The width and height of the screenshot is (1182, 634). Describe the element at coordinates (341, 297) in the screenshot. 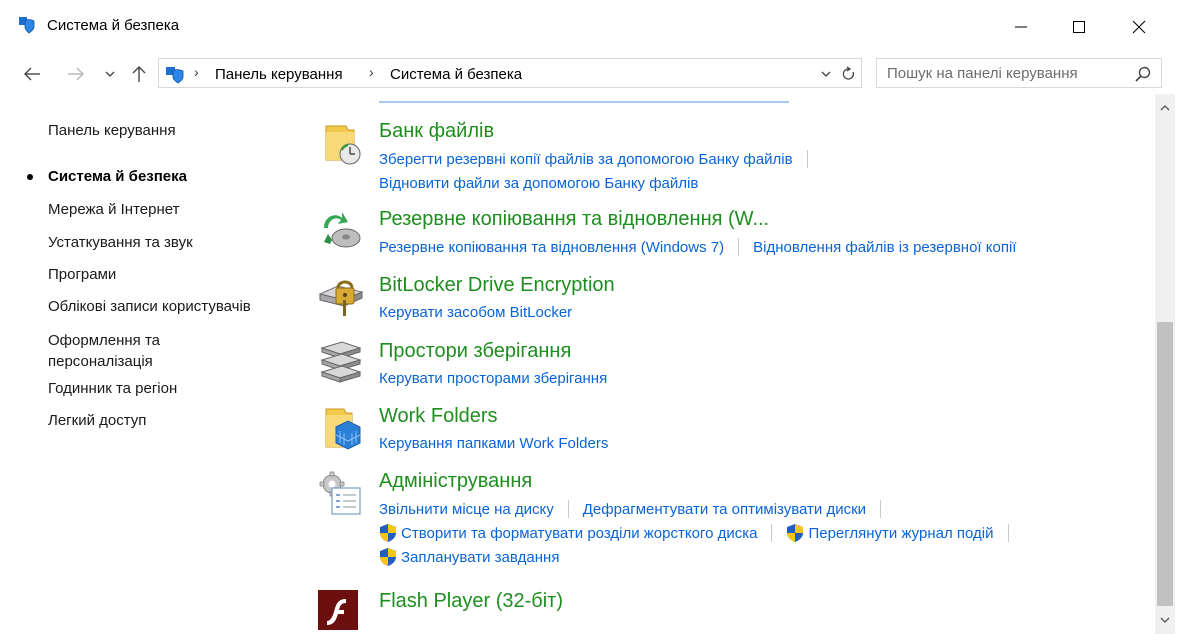

I see `bitlocker-icon` at that location.